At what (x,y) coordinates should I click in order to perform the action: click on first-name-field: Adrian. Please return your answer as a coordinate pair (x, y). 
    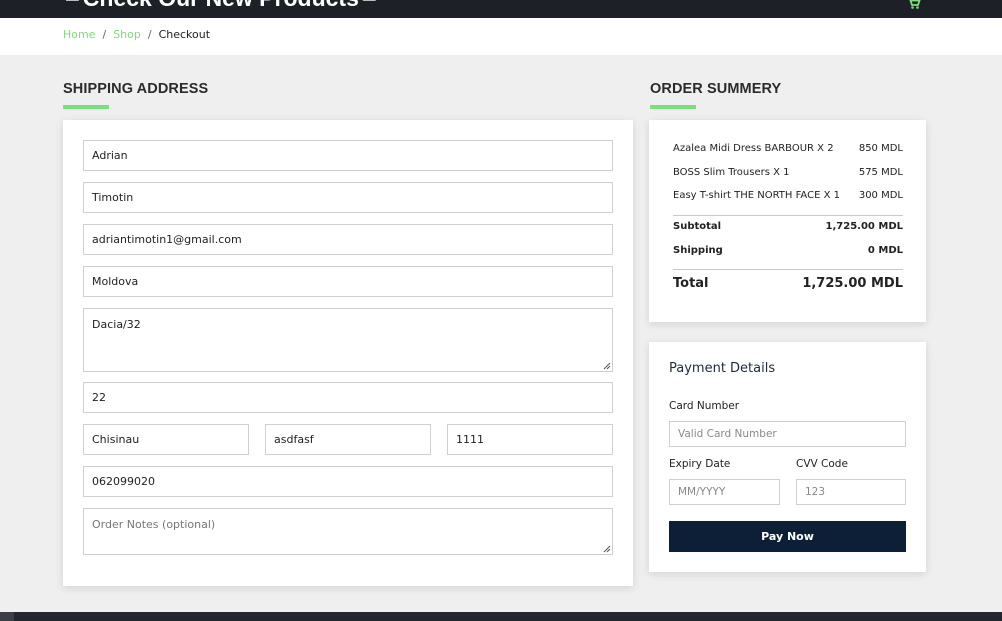
    Looking at the image, I should click on (348, 155).